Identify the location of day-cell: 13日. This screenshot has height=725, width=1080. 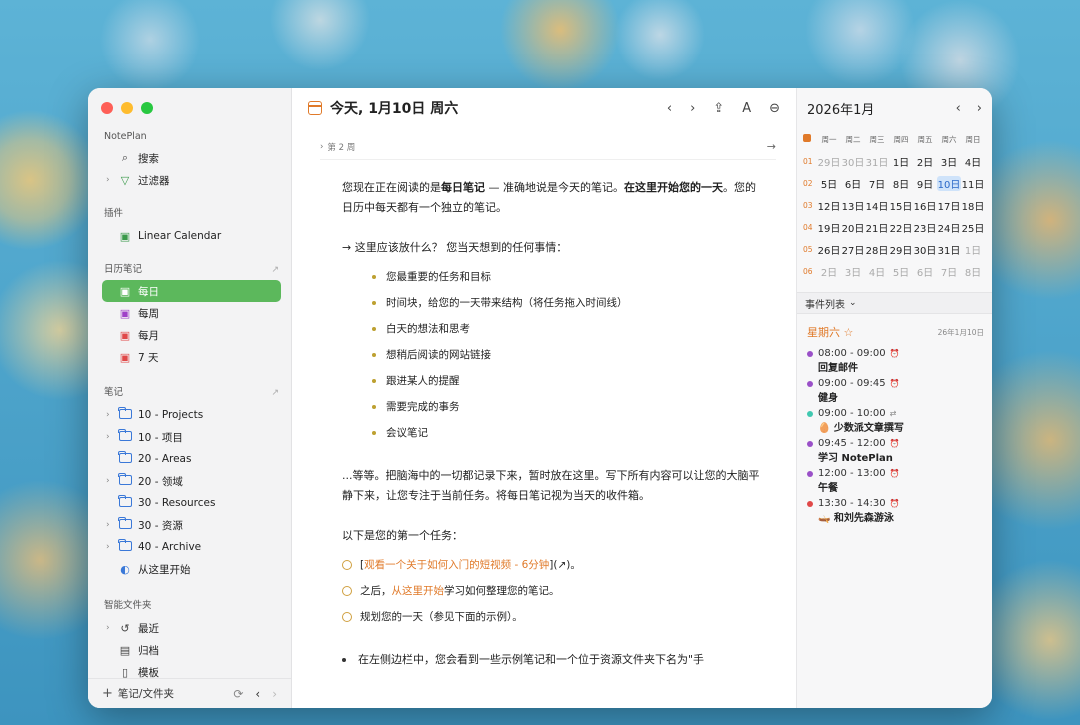
(853, 205).